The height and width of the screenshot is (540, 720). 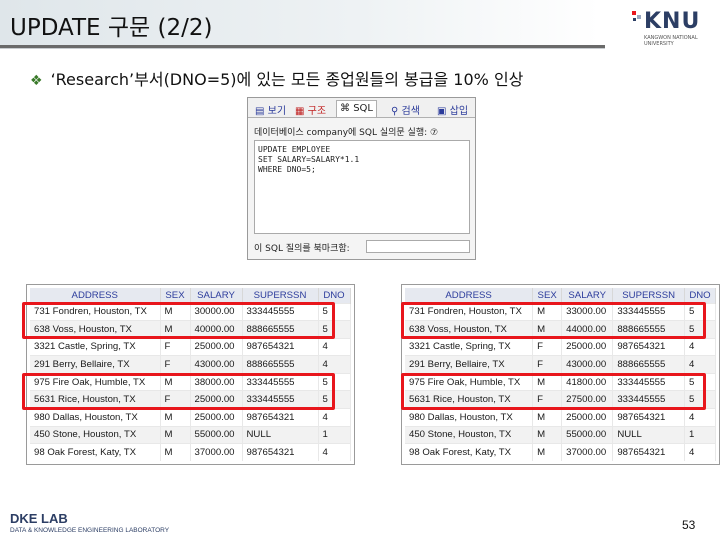 I want to click on sql-line: WHERE DNO=5;, so click(x=287, y=169).